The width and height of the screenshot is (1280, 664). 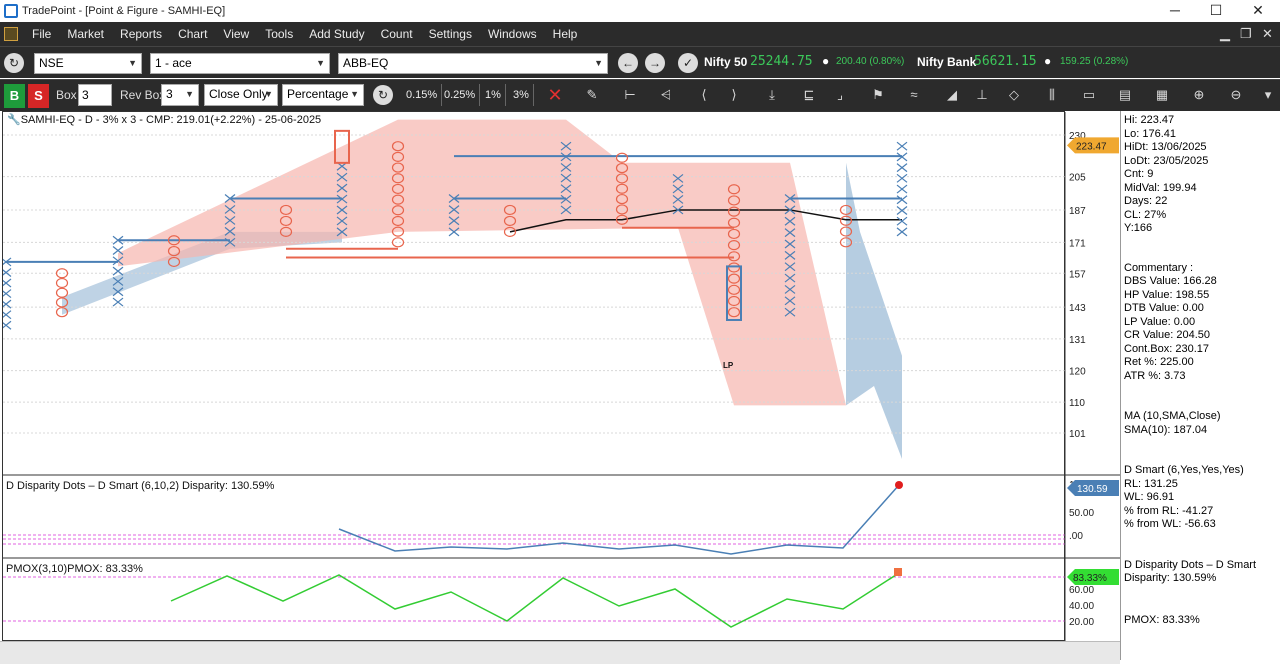 What do you see at coordinates (1170, 281) in the screenshot?
I see `commentary-line: DBS Value: 166.28` at bounding box center [1170, 281].